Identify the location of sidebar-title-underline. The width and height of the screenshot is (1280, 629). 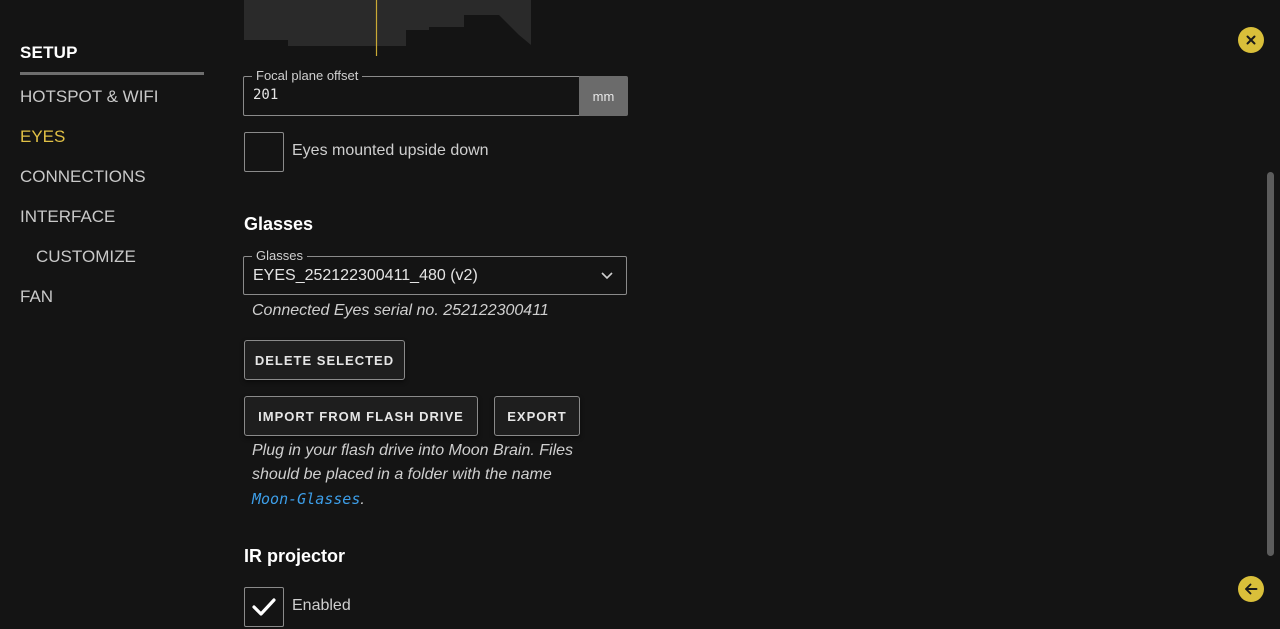
(112, 73).